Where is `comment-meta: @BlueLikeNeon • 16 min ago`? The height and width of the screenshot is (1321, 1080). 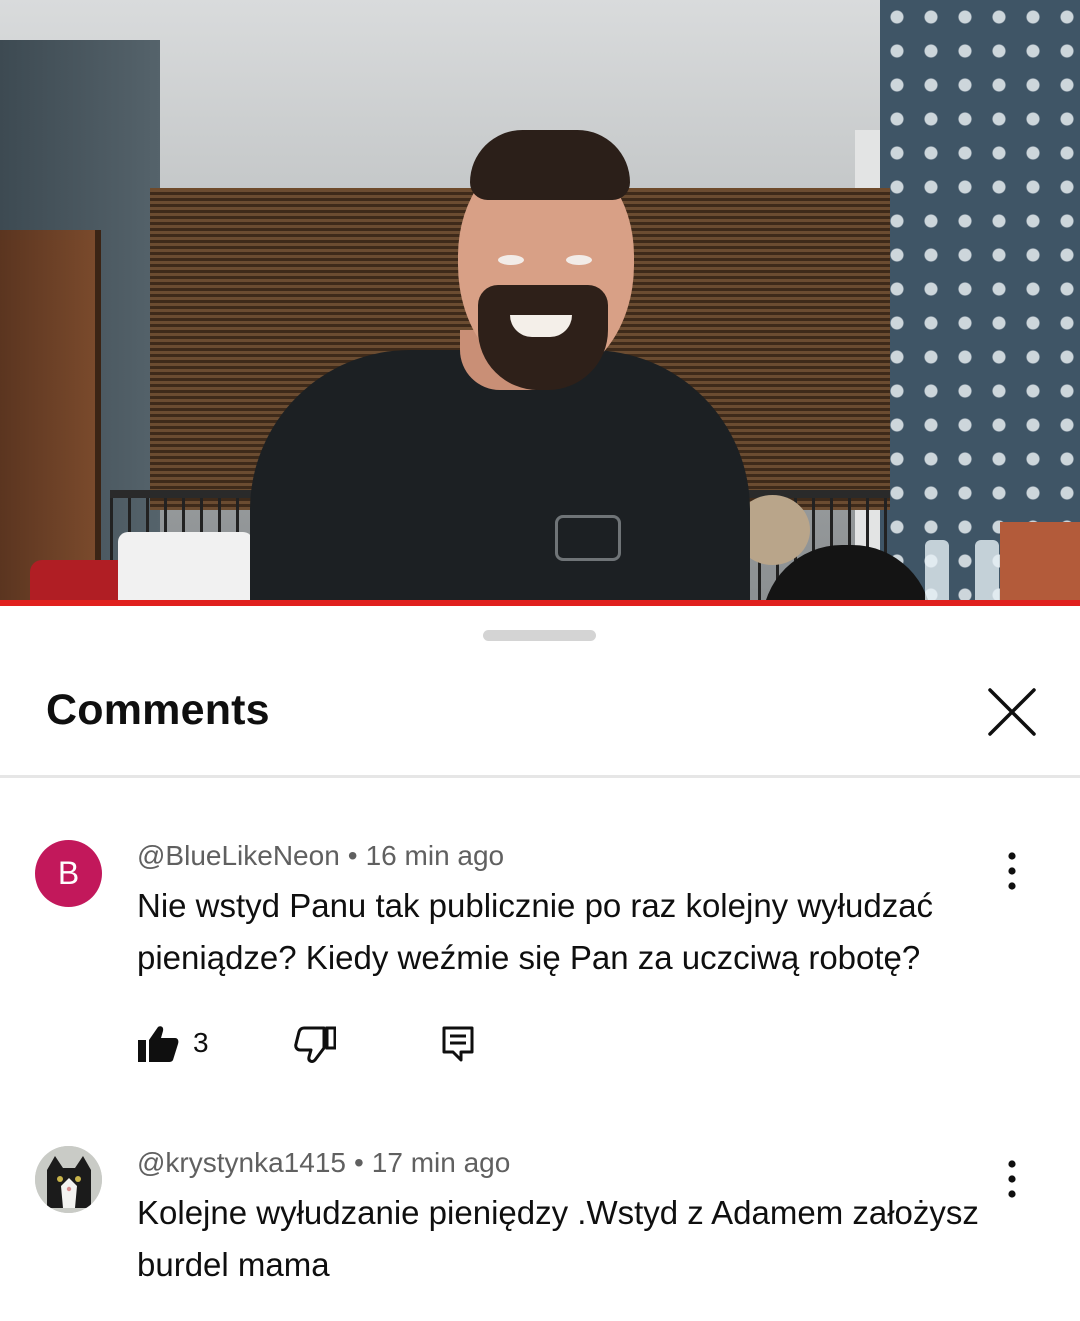 comment-meta: @BlueLikeNeon • 16 min ago is located at coordinates (320, 856).